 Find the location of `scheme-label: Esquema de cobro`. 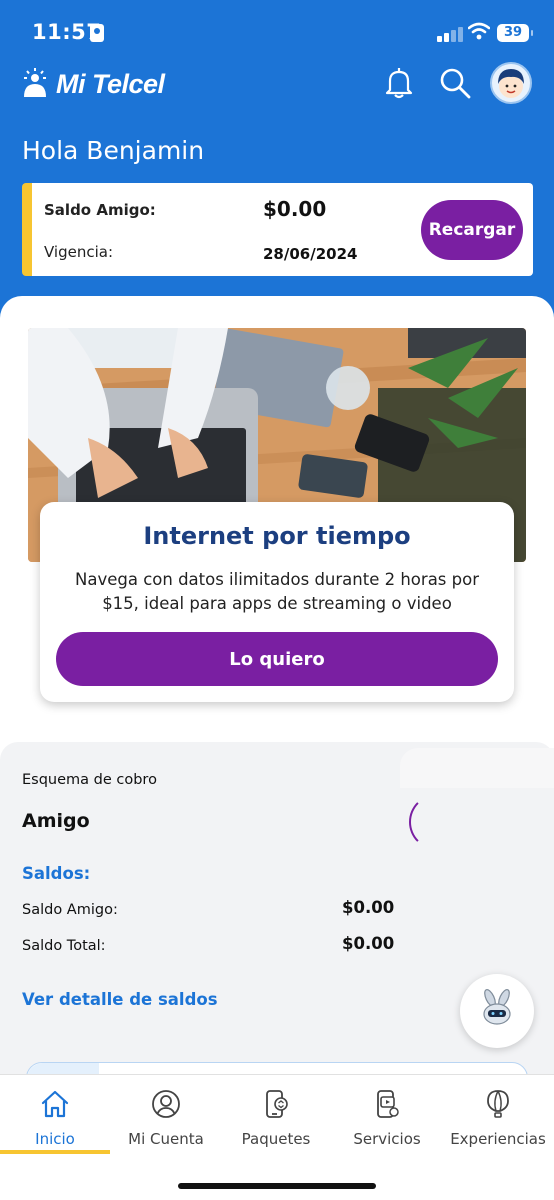

scheme-label: Esquema de cobro is located at coordinates (89, 780).